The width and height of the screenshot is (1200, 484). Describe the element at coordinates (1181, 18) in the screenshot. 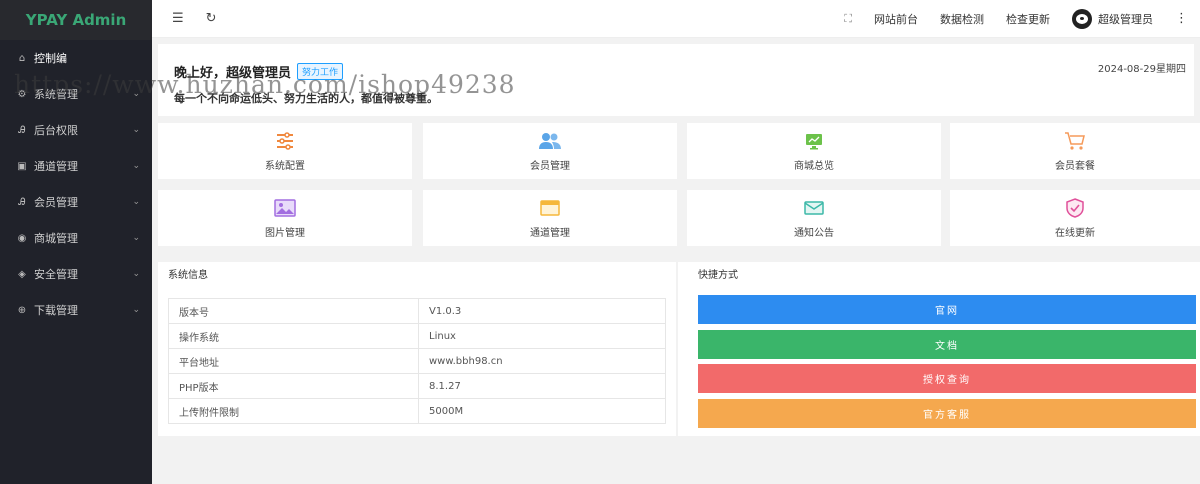

I see `more-icon: ⋮` at that location.